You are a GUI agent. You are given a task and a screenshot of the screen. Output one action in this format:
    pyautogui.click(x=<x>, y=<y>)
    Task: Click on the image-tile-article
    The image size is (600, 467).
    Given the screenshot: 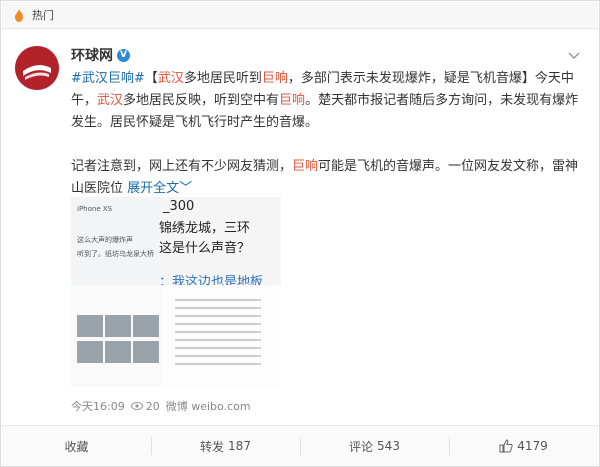 What is the action you would take?
    pyautogui.click(x=222, y=336)
    